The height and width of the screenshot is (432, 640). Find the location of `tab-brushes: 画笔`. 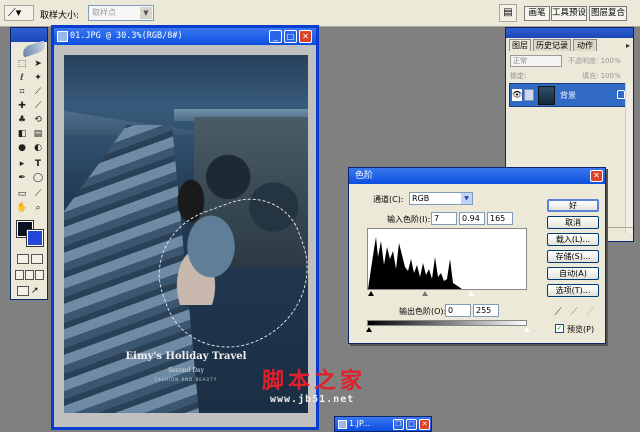

tab-brushes: 画笔 is located at coordinates (537, 13).